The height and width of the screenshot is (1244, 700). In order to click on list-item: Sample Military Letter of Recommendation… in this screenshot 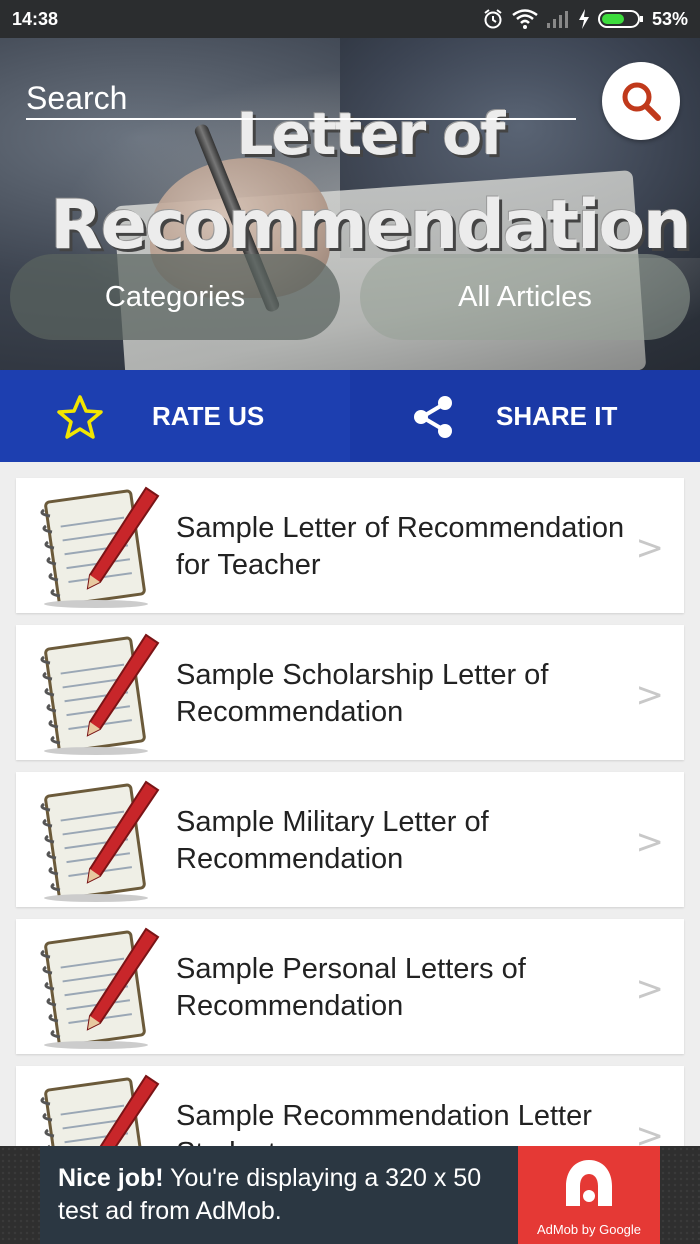, I will do `click(350, 839)`.